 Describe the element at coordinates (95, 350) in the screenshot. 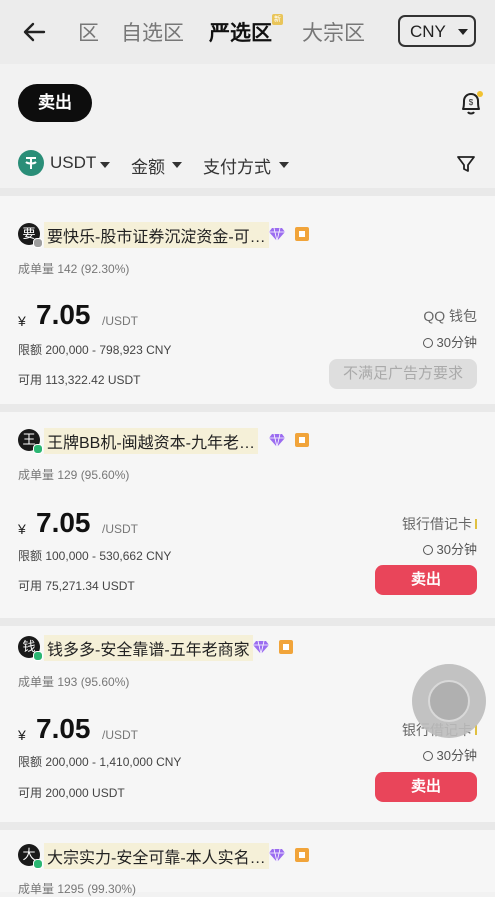

I see `limit: 限额 200,000 - 798,923 CNY` at that location.